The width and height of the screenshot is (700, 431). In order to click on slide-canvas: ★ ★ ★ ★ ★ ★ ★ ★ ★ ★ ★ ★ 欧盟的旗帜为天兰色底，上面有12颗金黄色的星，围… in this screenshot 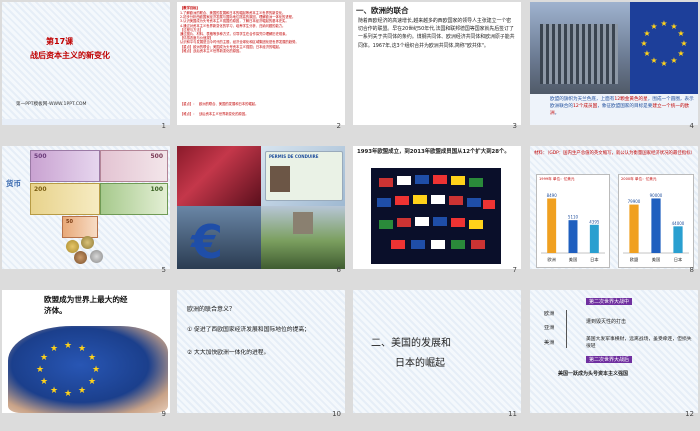, I will do `click(614, 63)`.